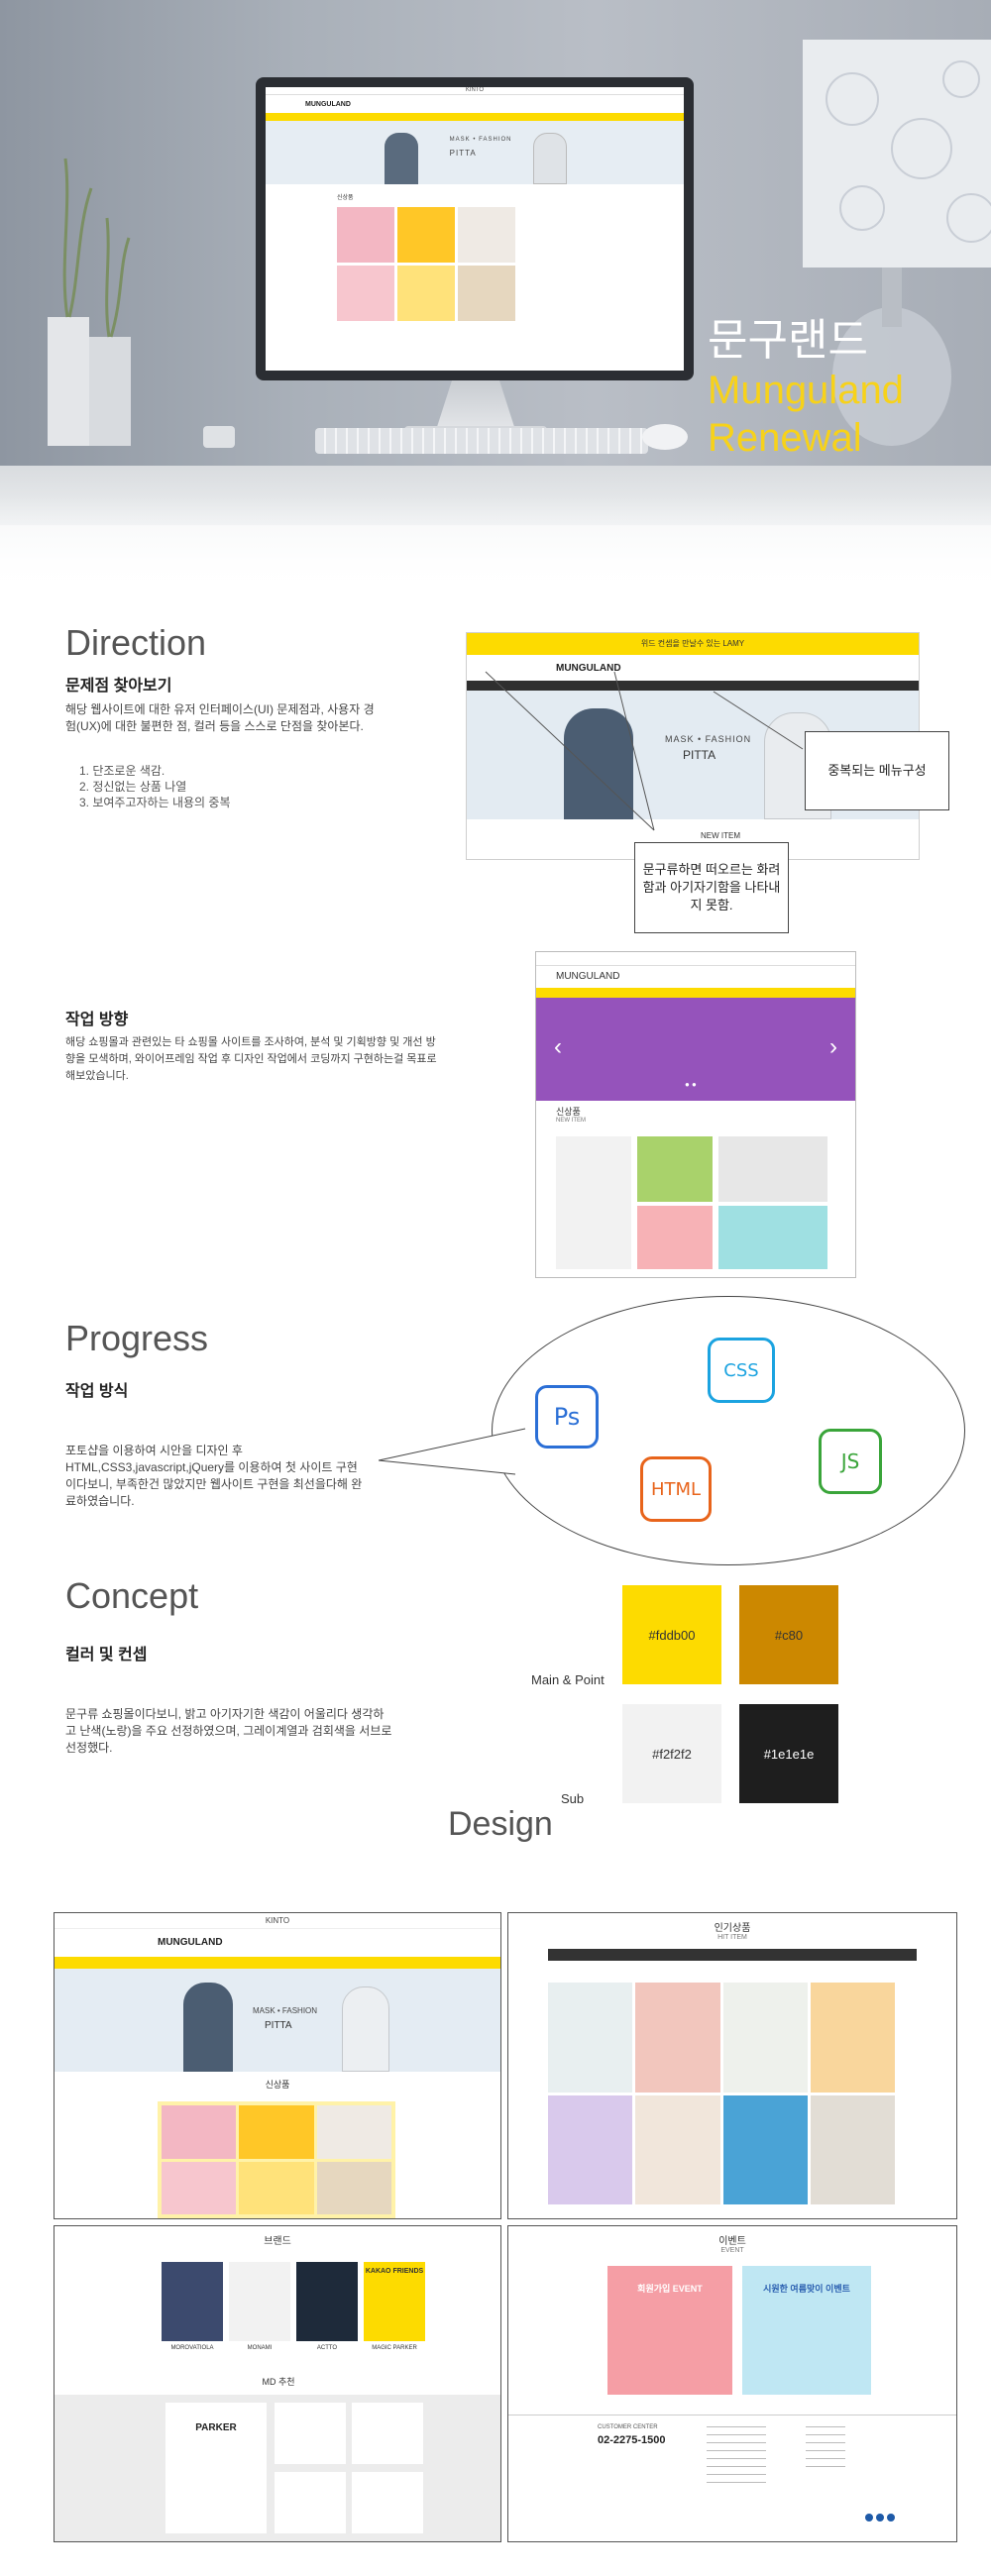 This screenshot has height=2576, width=991. What do you see at coordinates (394, 2348) in the screenshot?
I see `card3-brand-label: MAGIC PARKER` at bounding box center [394, 2348].